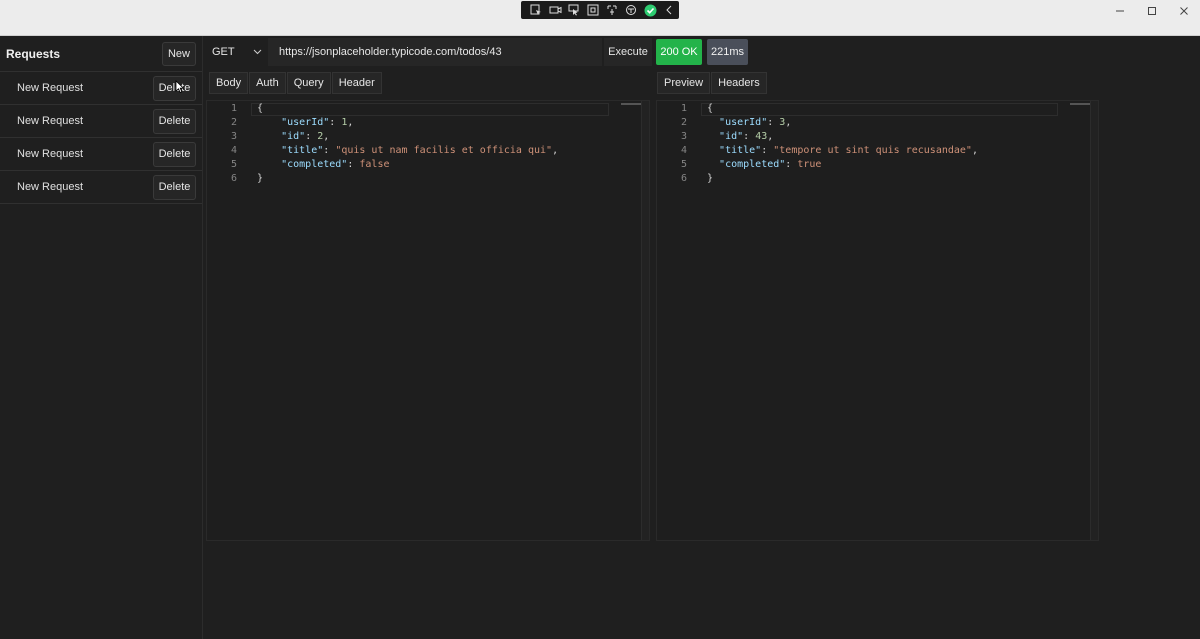  What do you see at coordinates (257, 52) in the screenshot?
I see `chevron-down-icon` at bounding box center [257, 52].